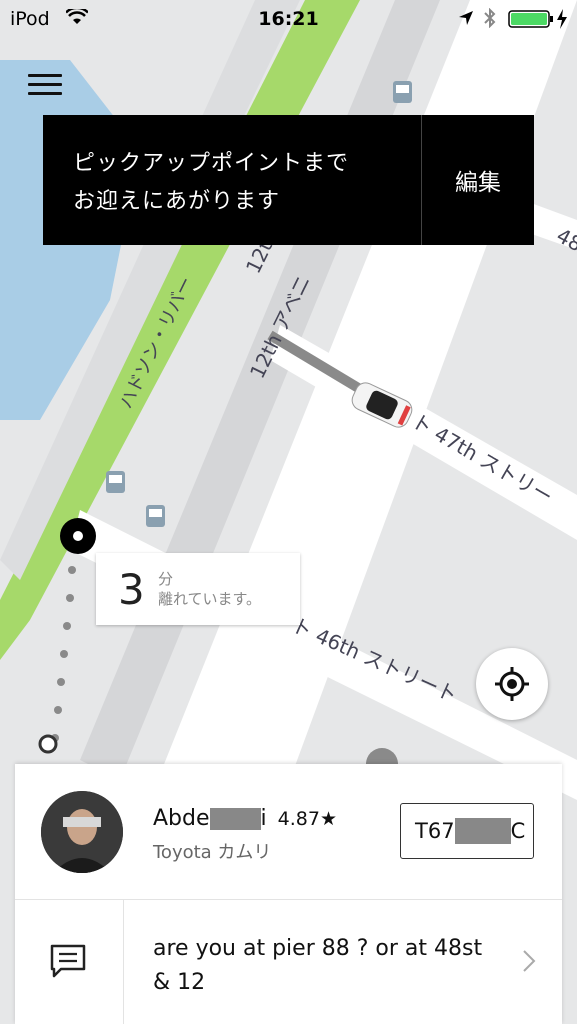 This screenshot has height=1024, width=577. Describe the element at coordinates (307, 819) in the screenshot. I see `driver-rating: 4.87★` at that location.